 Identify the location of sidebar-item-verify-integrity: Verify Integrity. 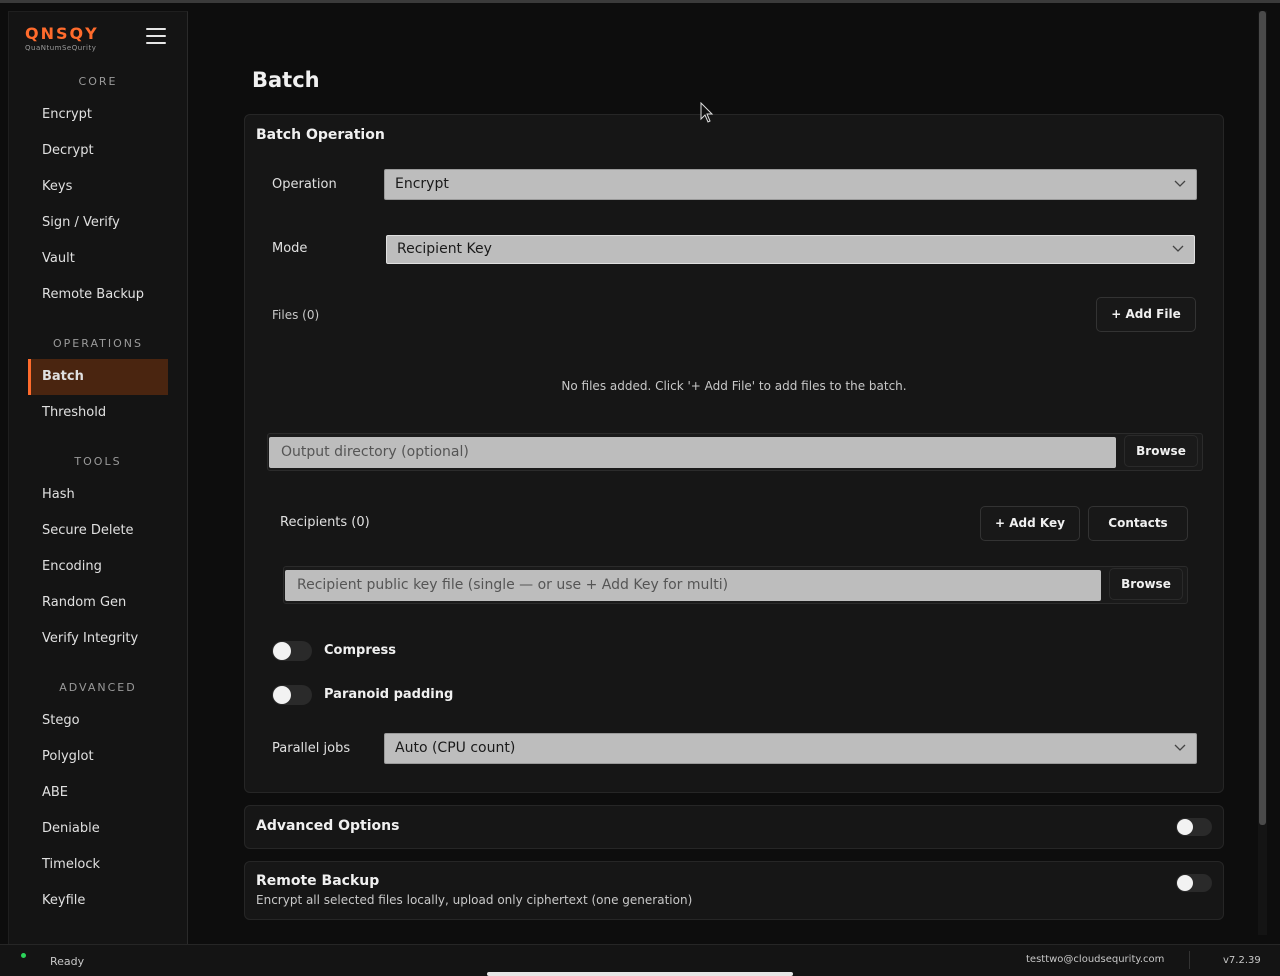
(98, 639).